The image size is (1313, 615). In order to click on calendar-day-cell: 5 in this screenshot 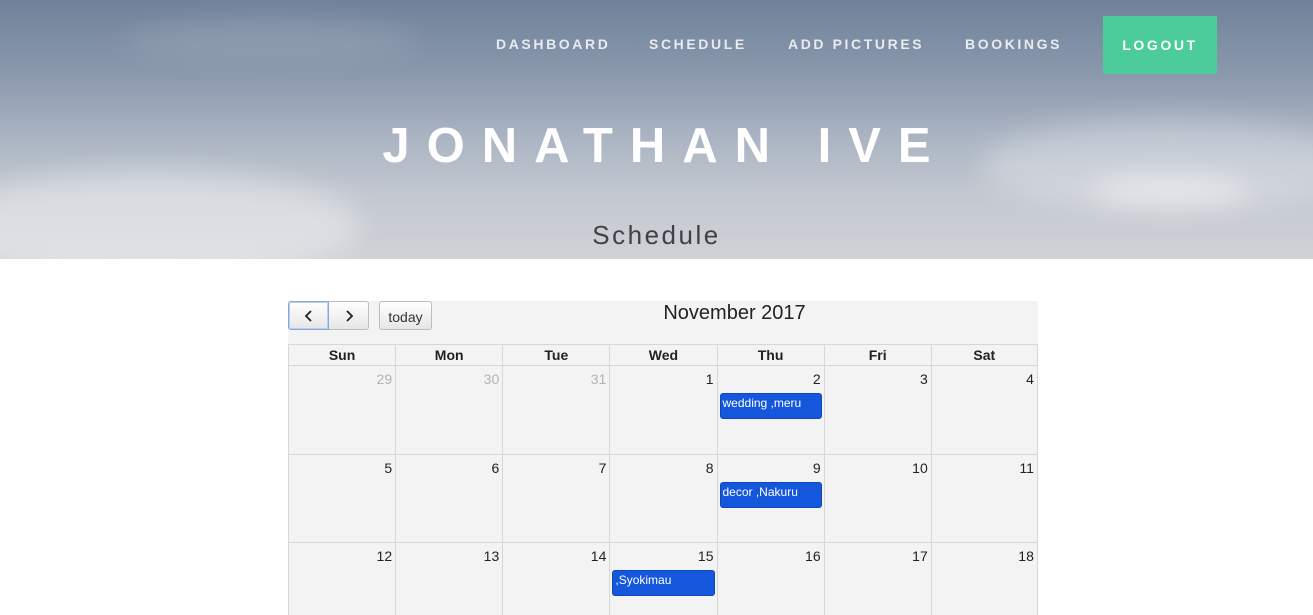, I will do `click(342, 499)`.